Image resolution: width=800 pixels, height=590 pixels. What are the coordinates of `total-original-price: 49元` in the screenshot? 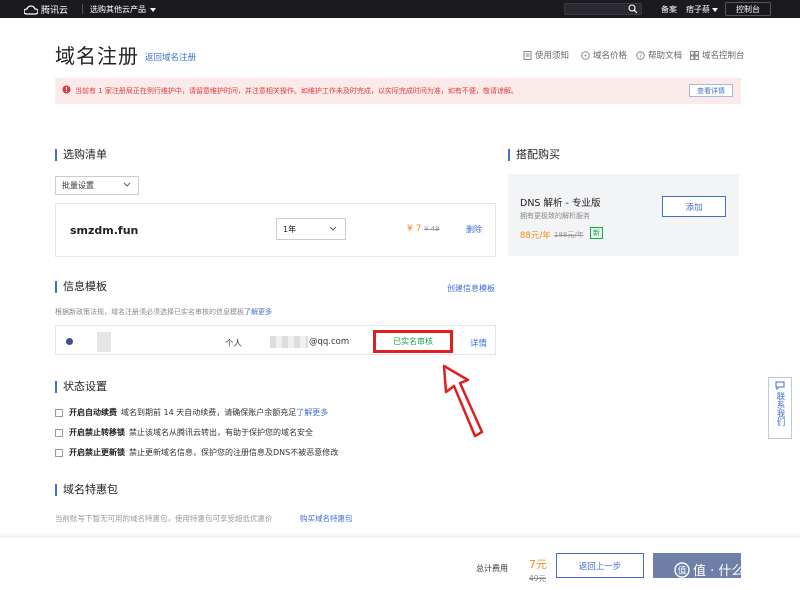 It's located at (538, 578).